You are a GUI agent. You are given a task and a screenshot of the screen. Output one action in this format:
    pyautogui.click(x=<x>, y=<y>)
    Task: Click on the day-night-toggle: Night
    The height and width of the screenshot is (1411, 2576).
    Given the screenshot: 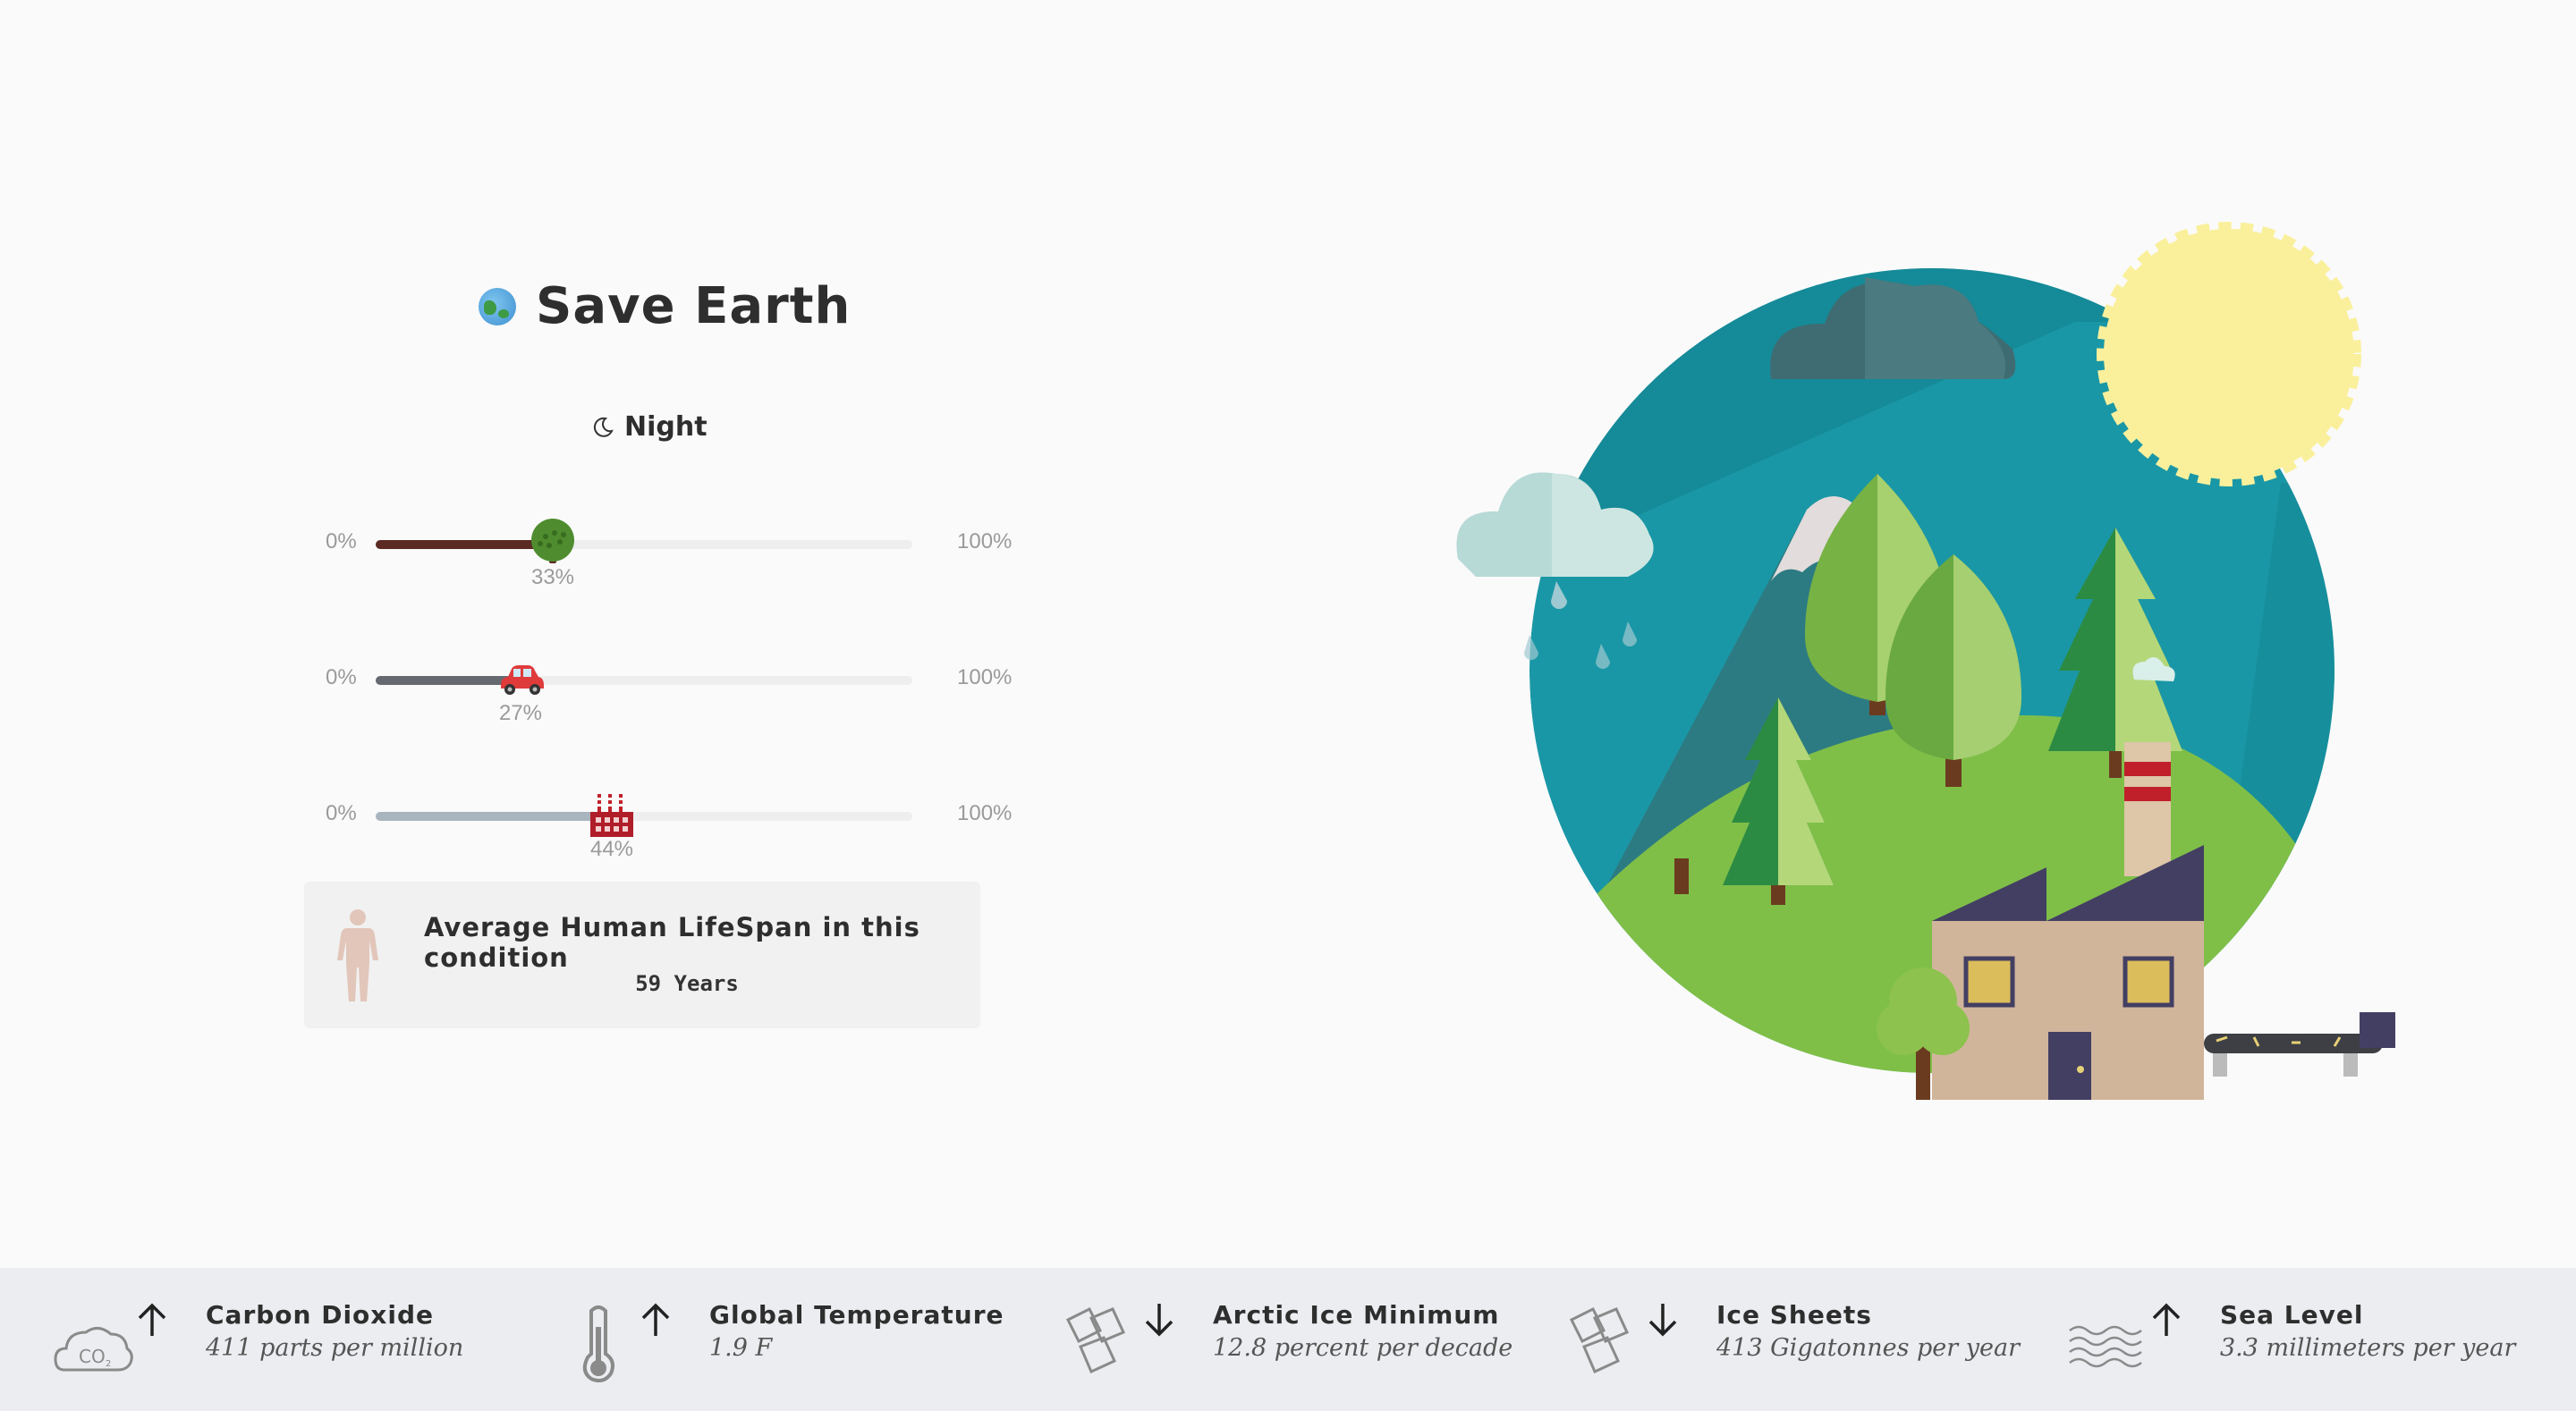 What is the action you would take?
    pyautogui.click(x=649, y=427)
    